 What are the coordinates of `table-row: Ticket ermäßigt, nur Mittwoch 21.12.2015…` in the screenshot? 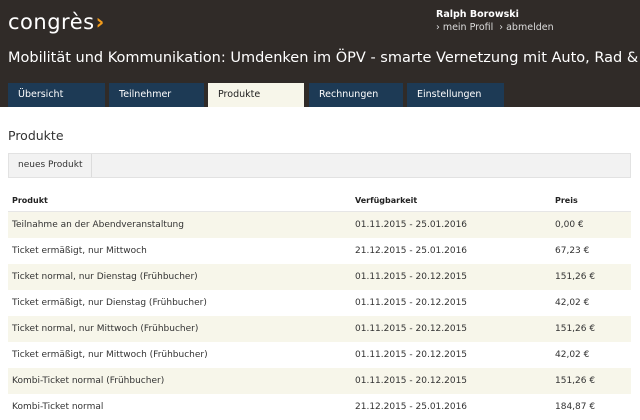 It's located at (319, 251).